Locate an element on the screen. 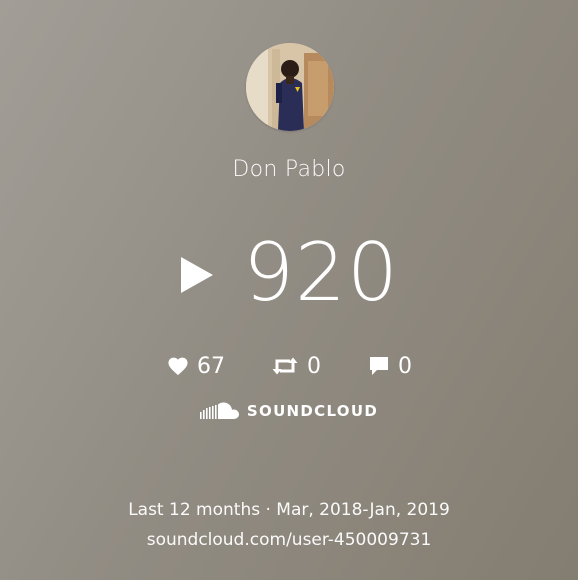 This screenshot has height=580, width=578. soundcloud-brand: SOUNDCLOUD is located at coordinates (289, 411).